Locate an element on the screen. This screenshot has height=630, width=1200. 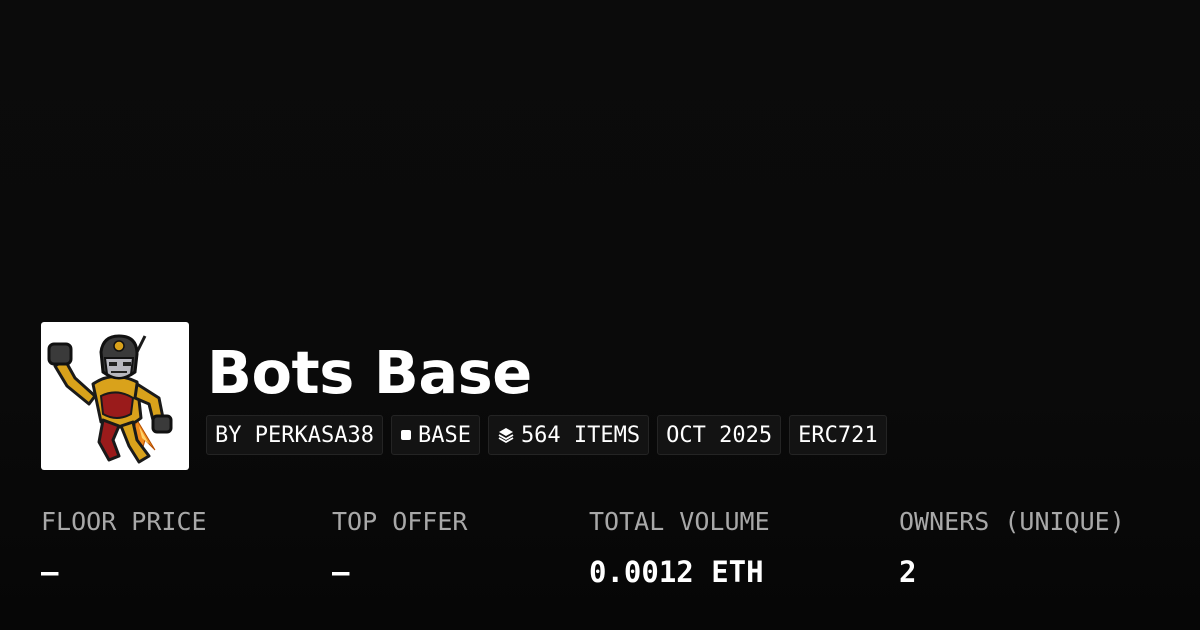
chain-tag: BASE is located at coordinates (435, 435).